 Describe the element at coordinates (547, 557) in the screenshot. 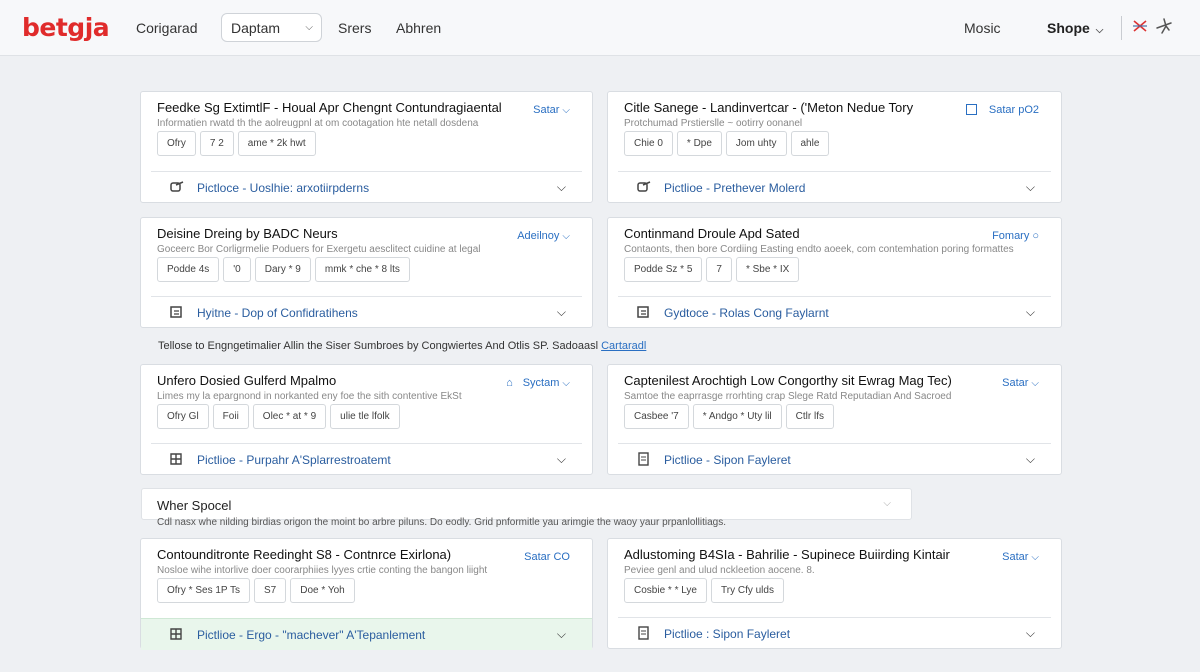

I see `card-action-dropdown: Satar CO` at that location.